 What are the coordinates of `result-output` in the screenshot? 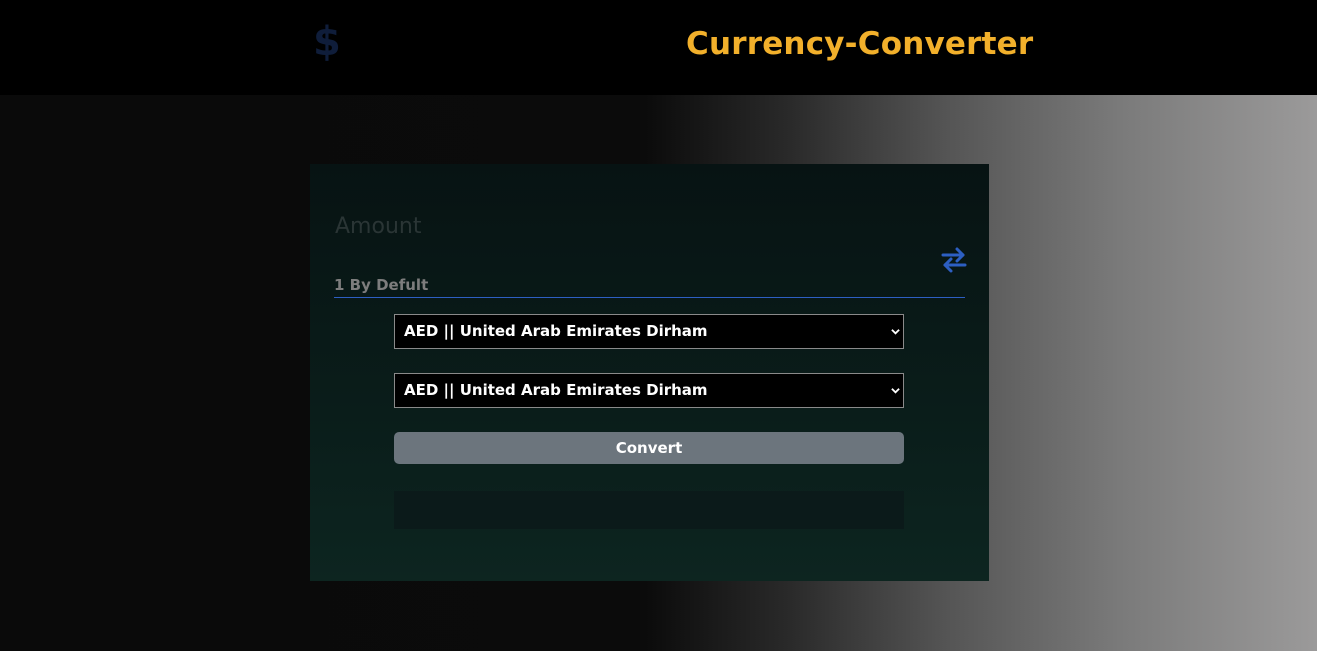 It's located at (649, 510).